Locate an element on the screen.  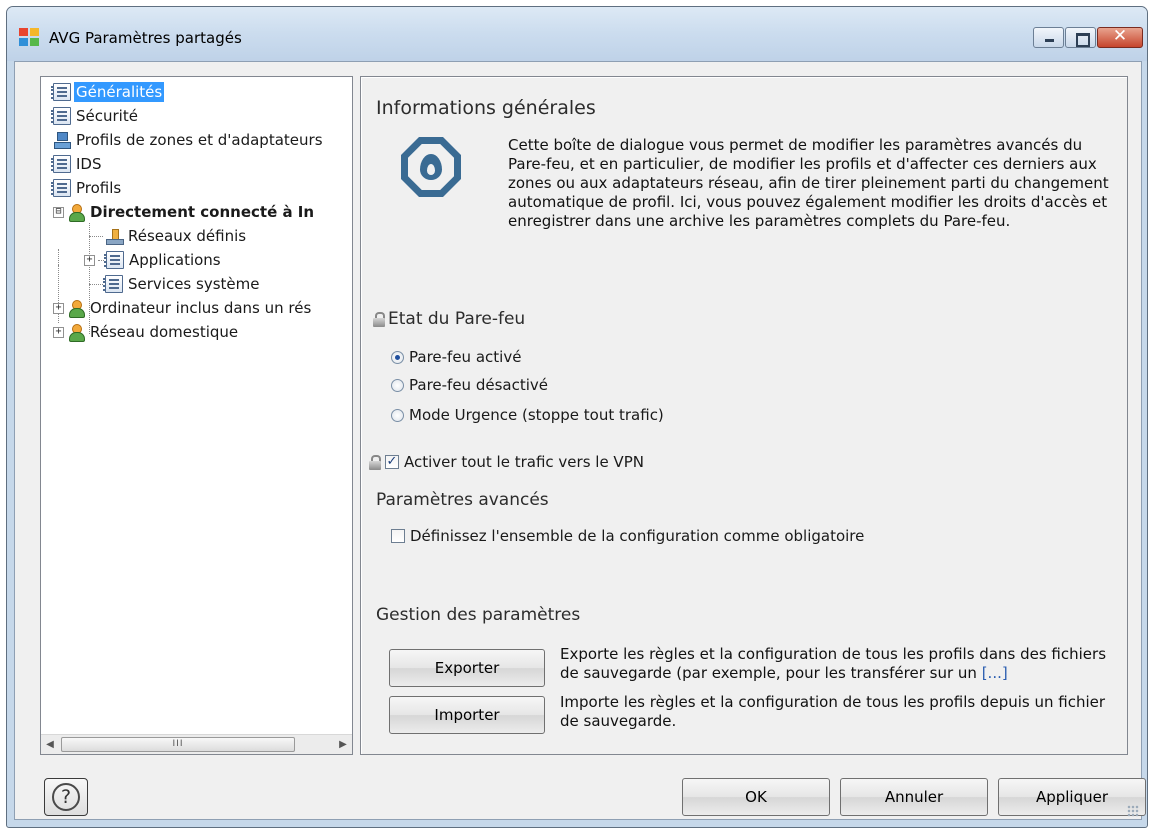
tree-item-ordinateur: + Ordinateur inclus dans un rés is located at coordinates (183, 308).